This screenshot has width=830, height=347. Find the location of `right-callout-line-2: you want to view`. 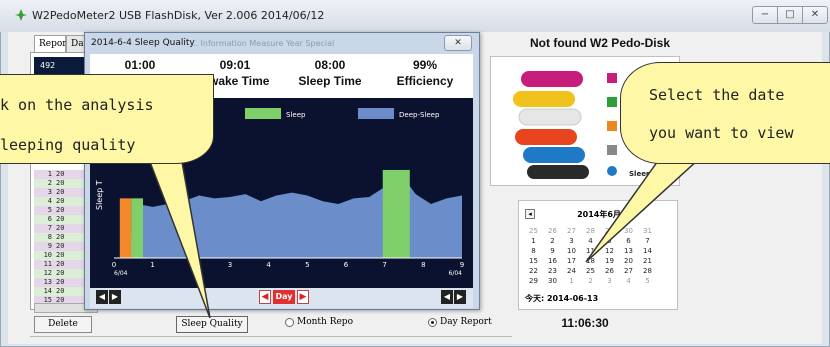

right-callout-line-2: you want to view is located at coordinates (721, 133).